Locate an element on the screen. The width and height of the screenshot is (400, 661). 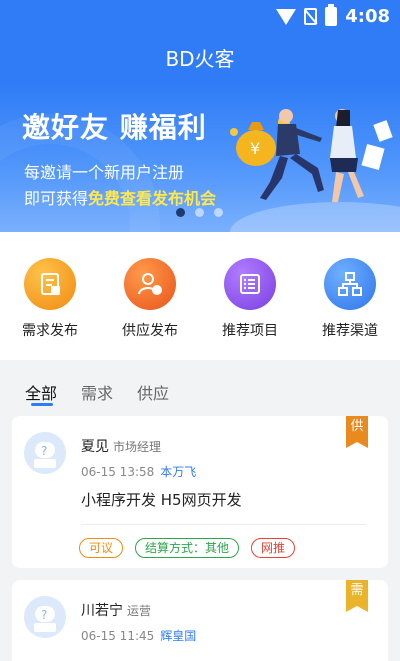
banner-headline: 邀好友 赚福利 is located at coordinates (114, 127).